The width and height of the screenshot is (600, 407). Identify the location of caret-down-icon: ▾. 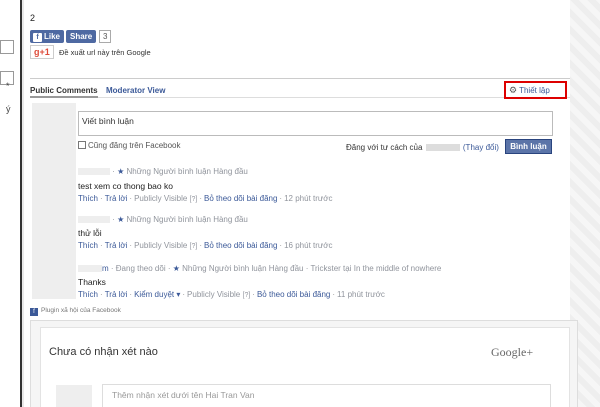
(178, 294).